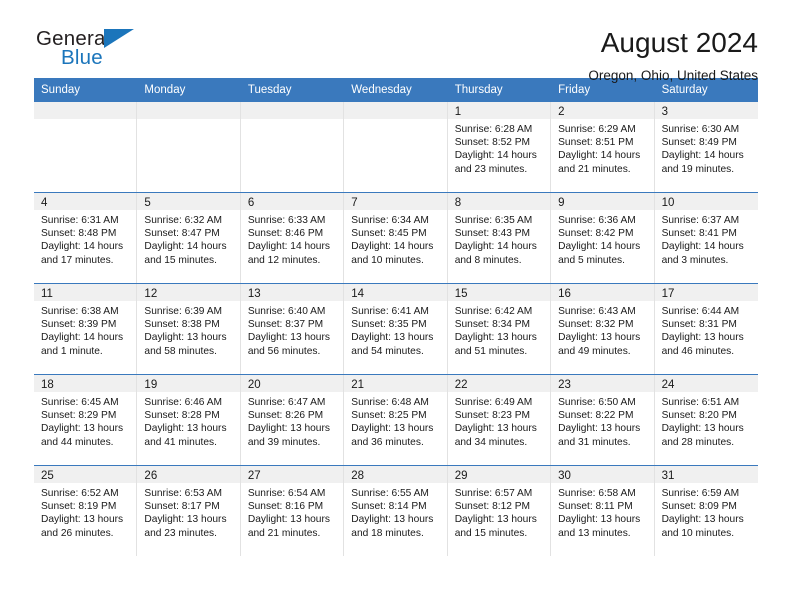 This screenshot has height=612, width=792. What do you see at coordinates (286, 402) in the screenshot?
I see `sunrise-time: Sunrise: 6:47 AM` at bounding box center [286, 402].